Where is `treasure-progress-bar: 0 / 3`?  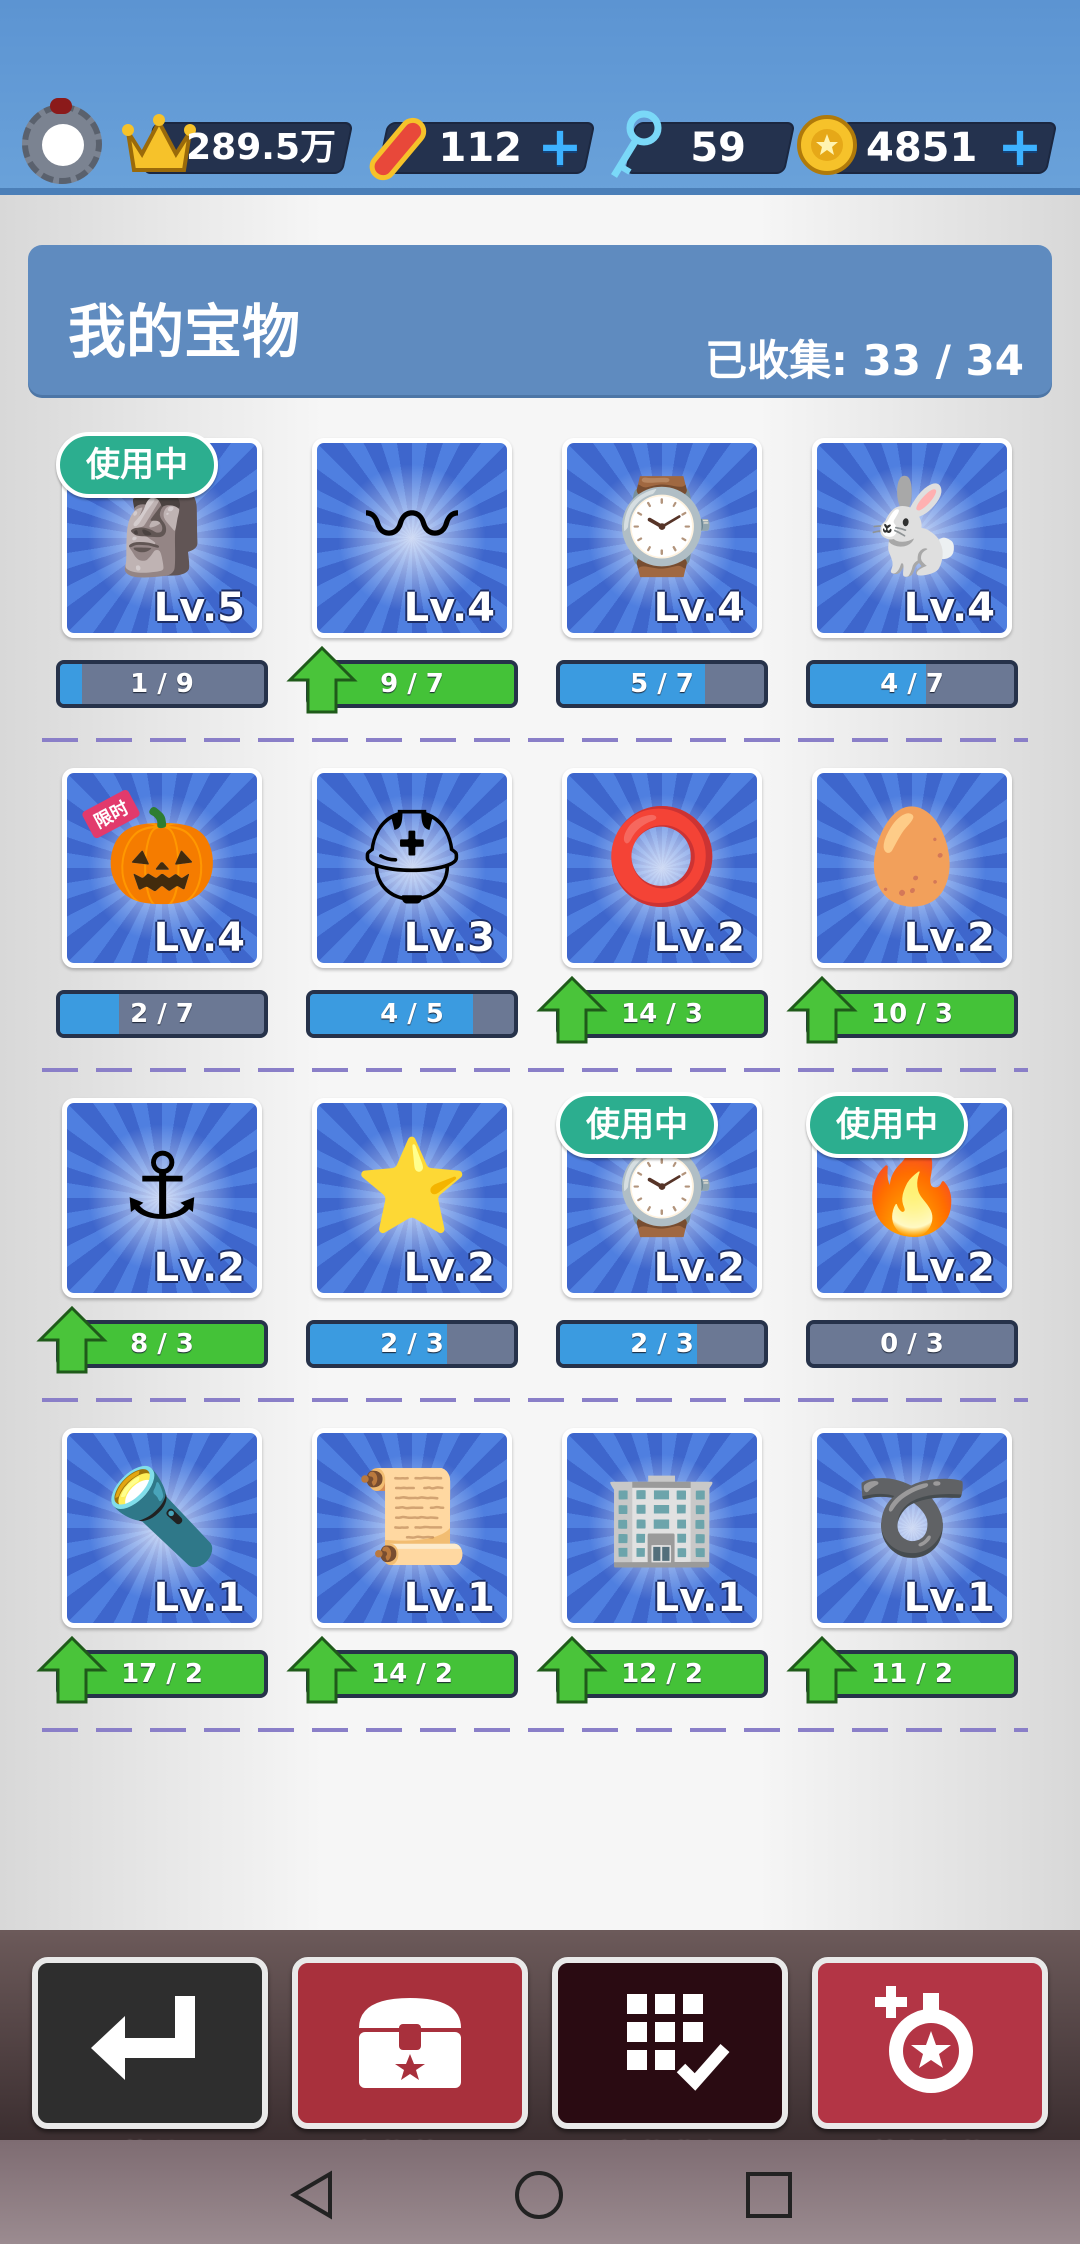 treasure-progress-bar: 0 / 3 is located at coordinates (912, 1344).